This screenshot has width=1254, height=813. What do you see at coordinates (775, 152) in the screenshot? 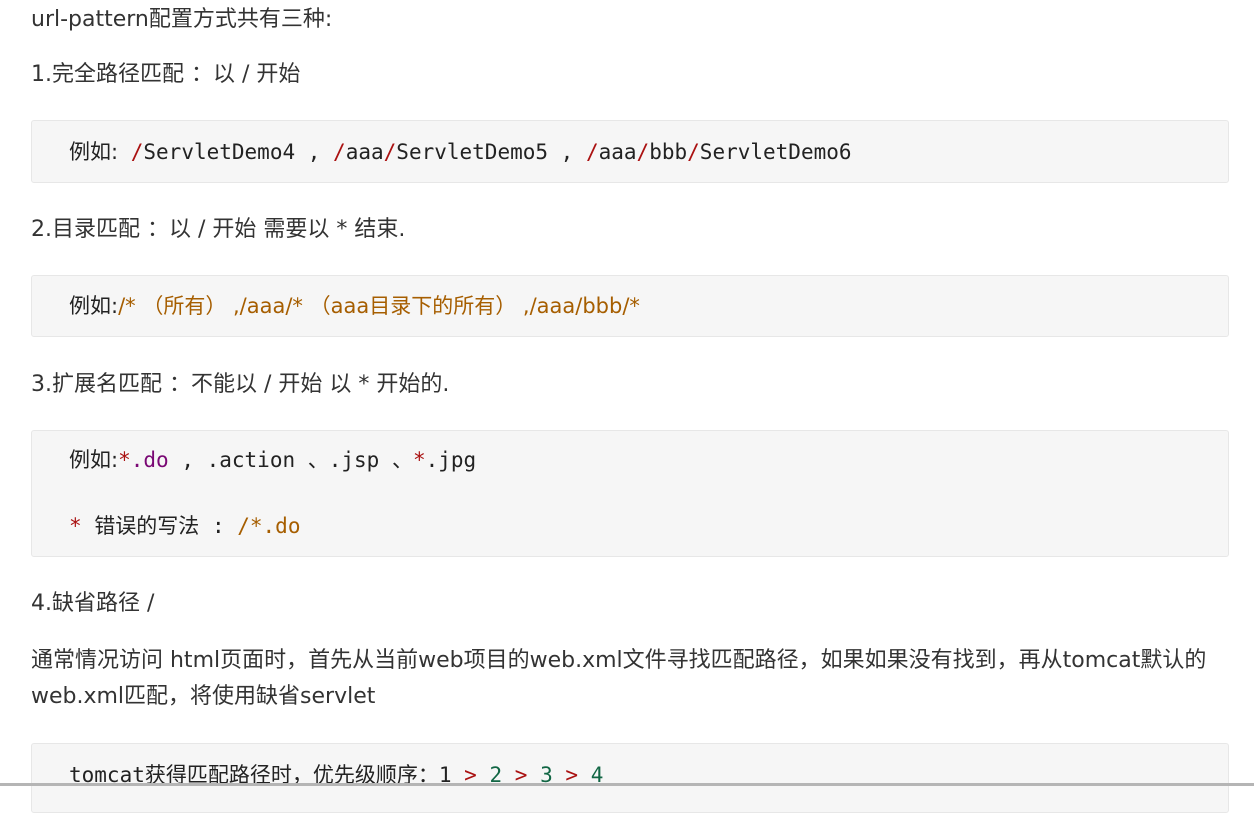
I see `code-path-segment: ServletDemo6` at bounding box center [775, 152].